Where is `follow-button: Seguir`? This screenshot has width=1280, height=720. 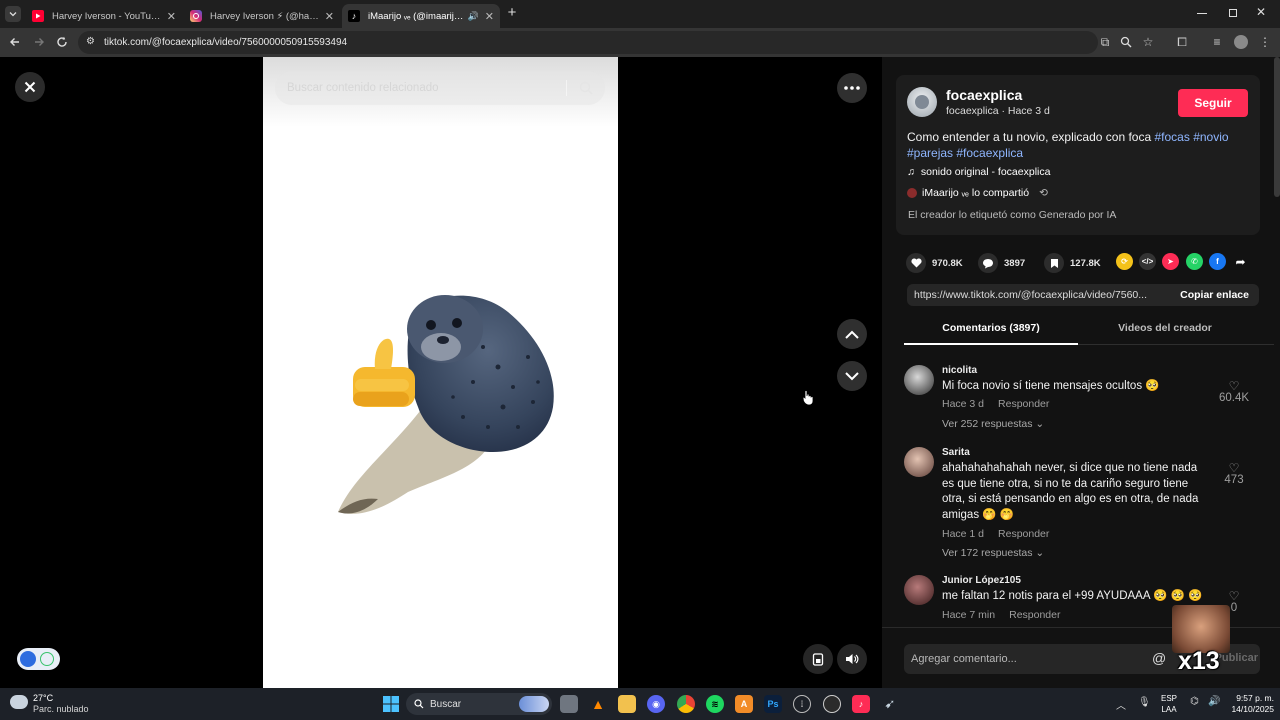
follow-button: Seguir is located at coordinates (1213, 103).